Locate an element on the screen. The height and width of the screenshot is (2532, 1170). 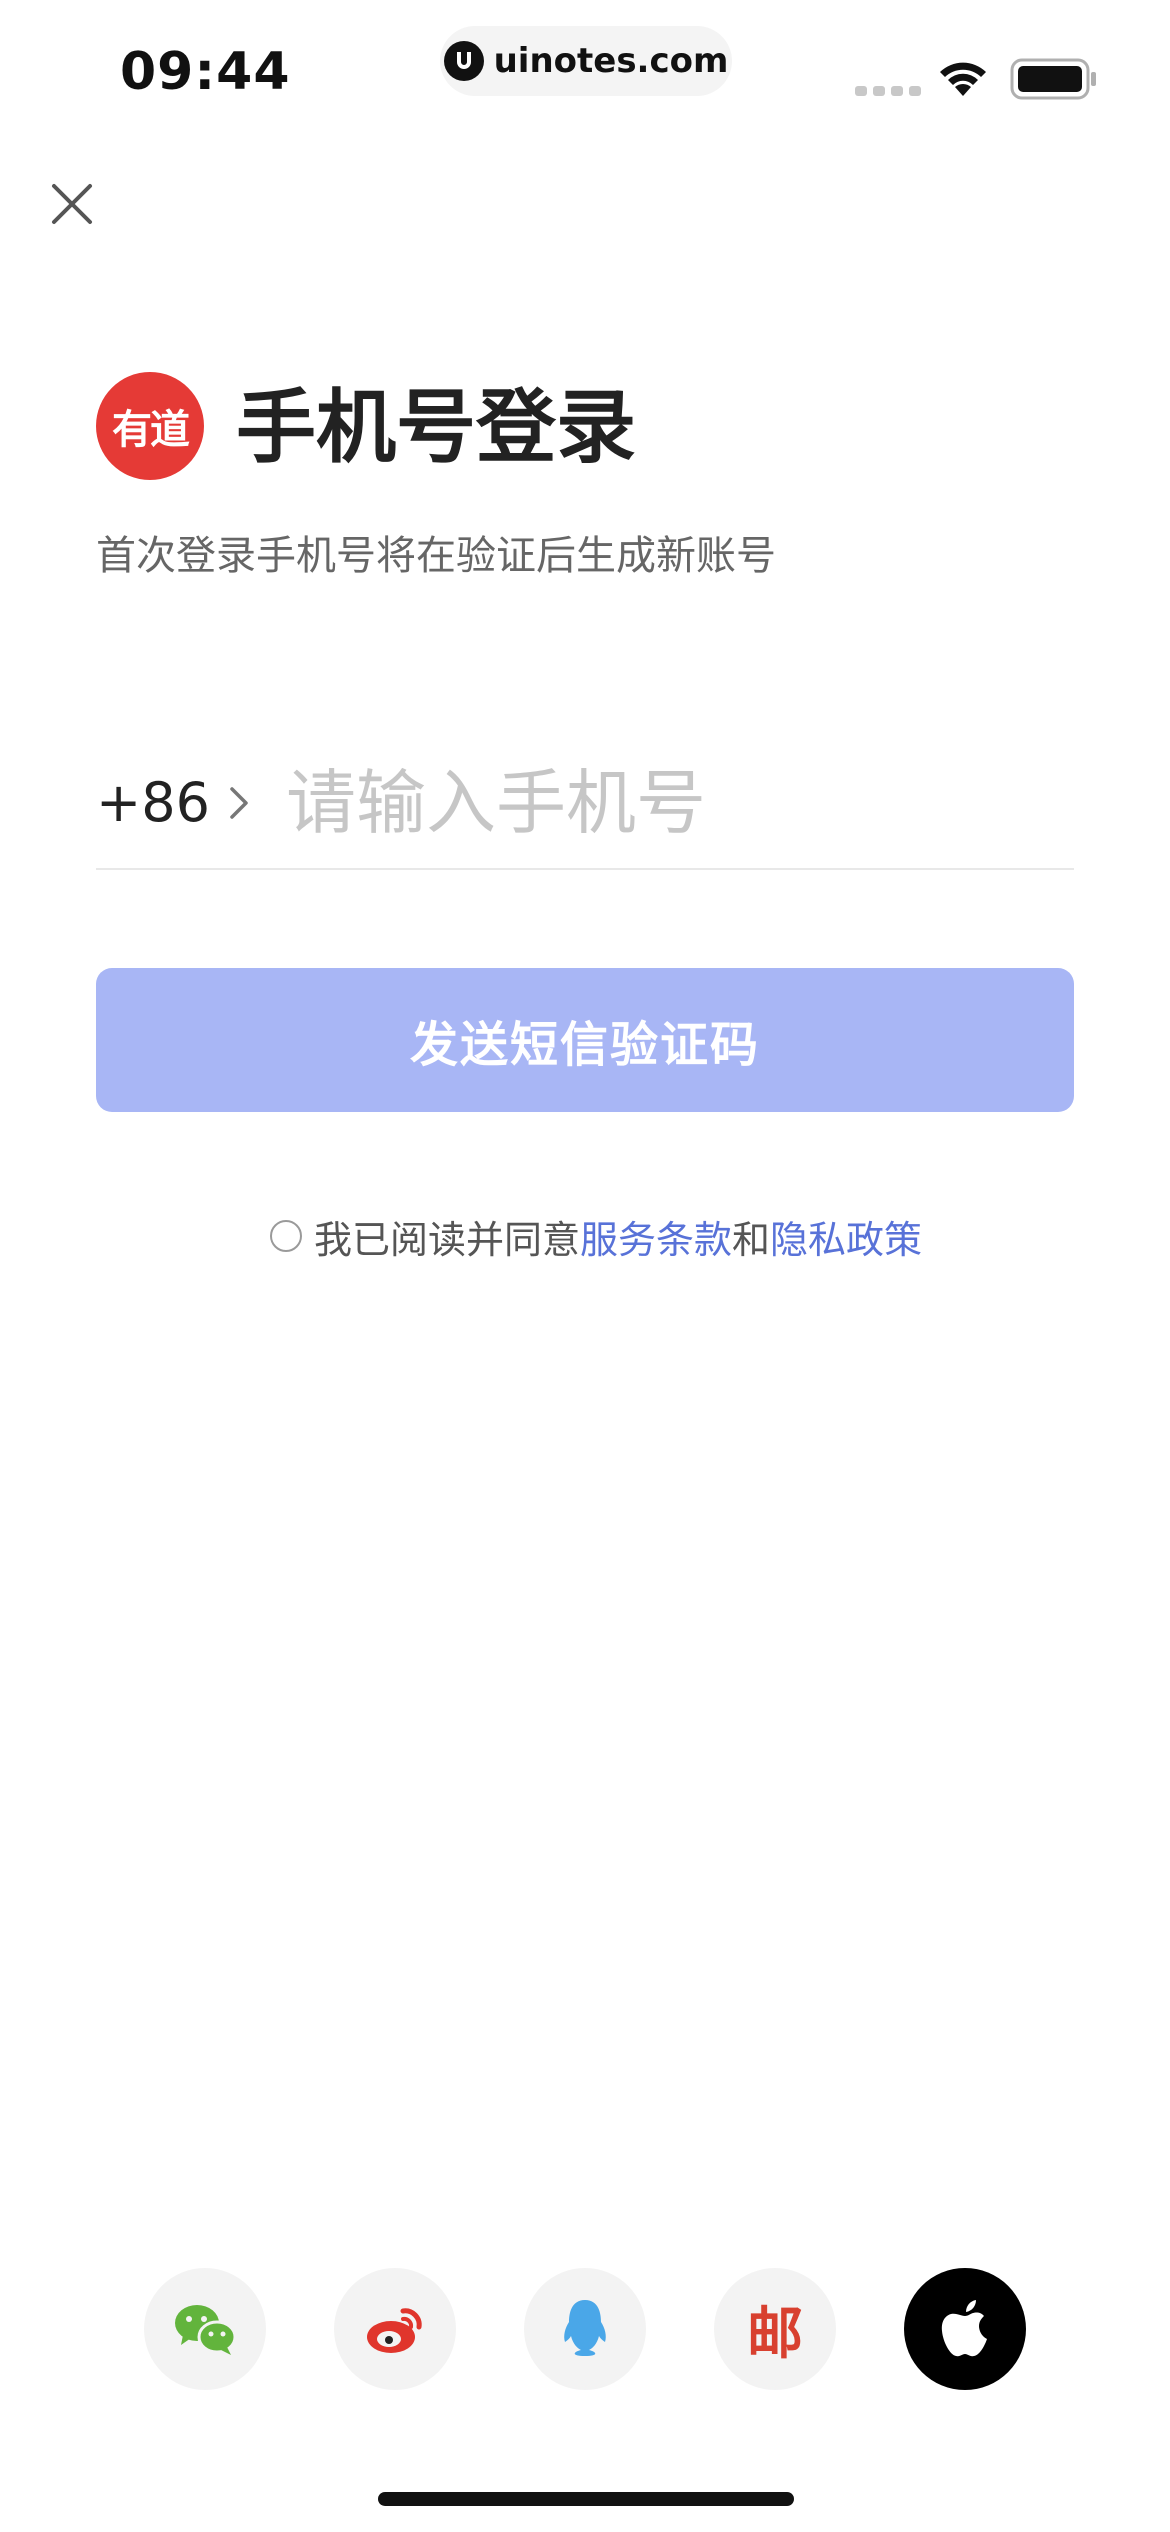
weibo-login-button is located at coordinates (395, 2329).